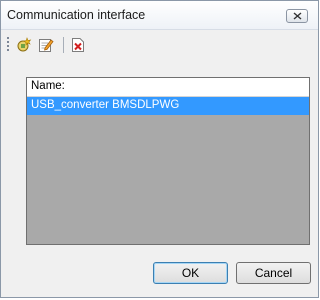  What do you see at coordinates (159, 45) in the screenshot?
I see `toolbar` at bounding box center [159, 45].